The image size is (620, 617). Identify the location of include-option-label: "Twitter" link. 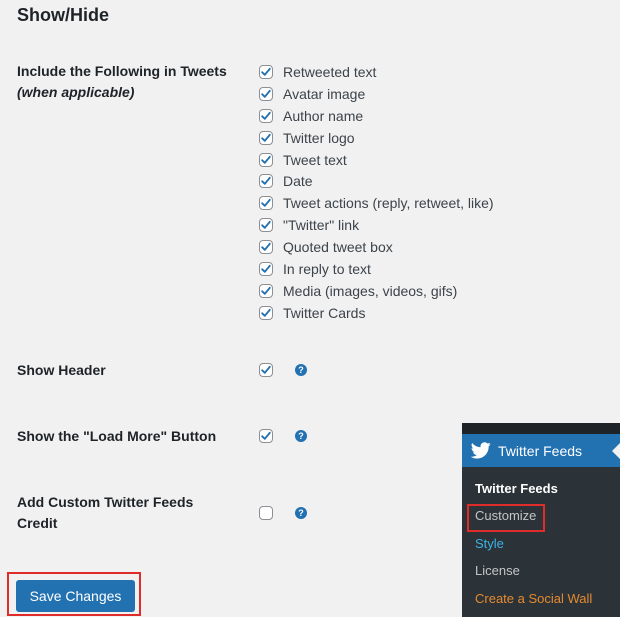
(321, 225).